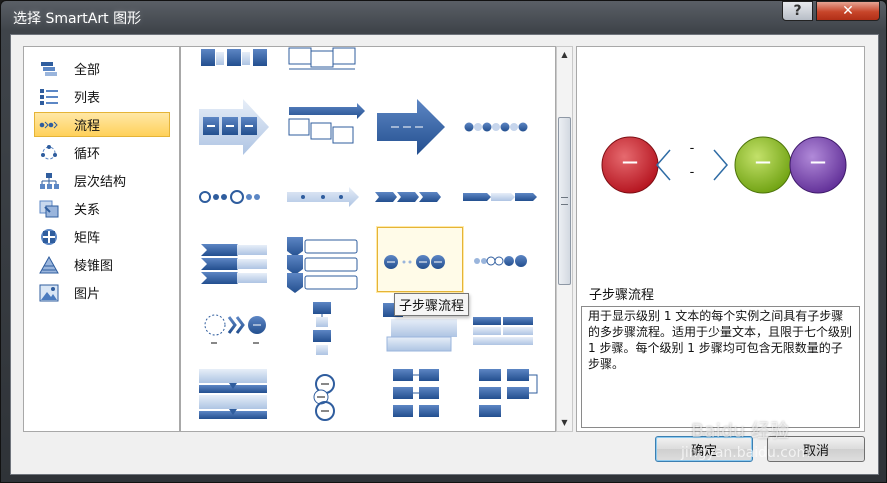  I want to click on scroll-thumb, so click(564, 201).